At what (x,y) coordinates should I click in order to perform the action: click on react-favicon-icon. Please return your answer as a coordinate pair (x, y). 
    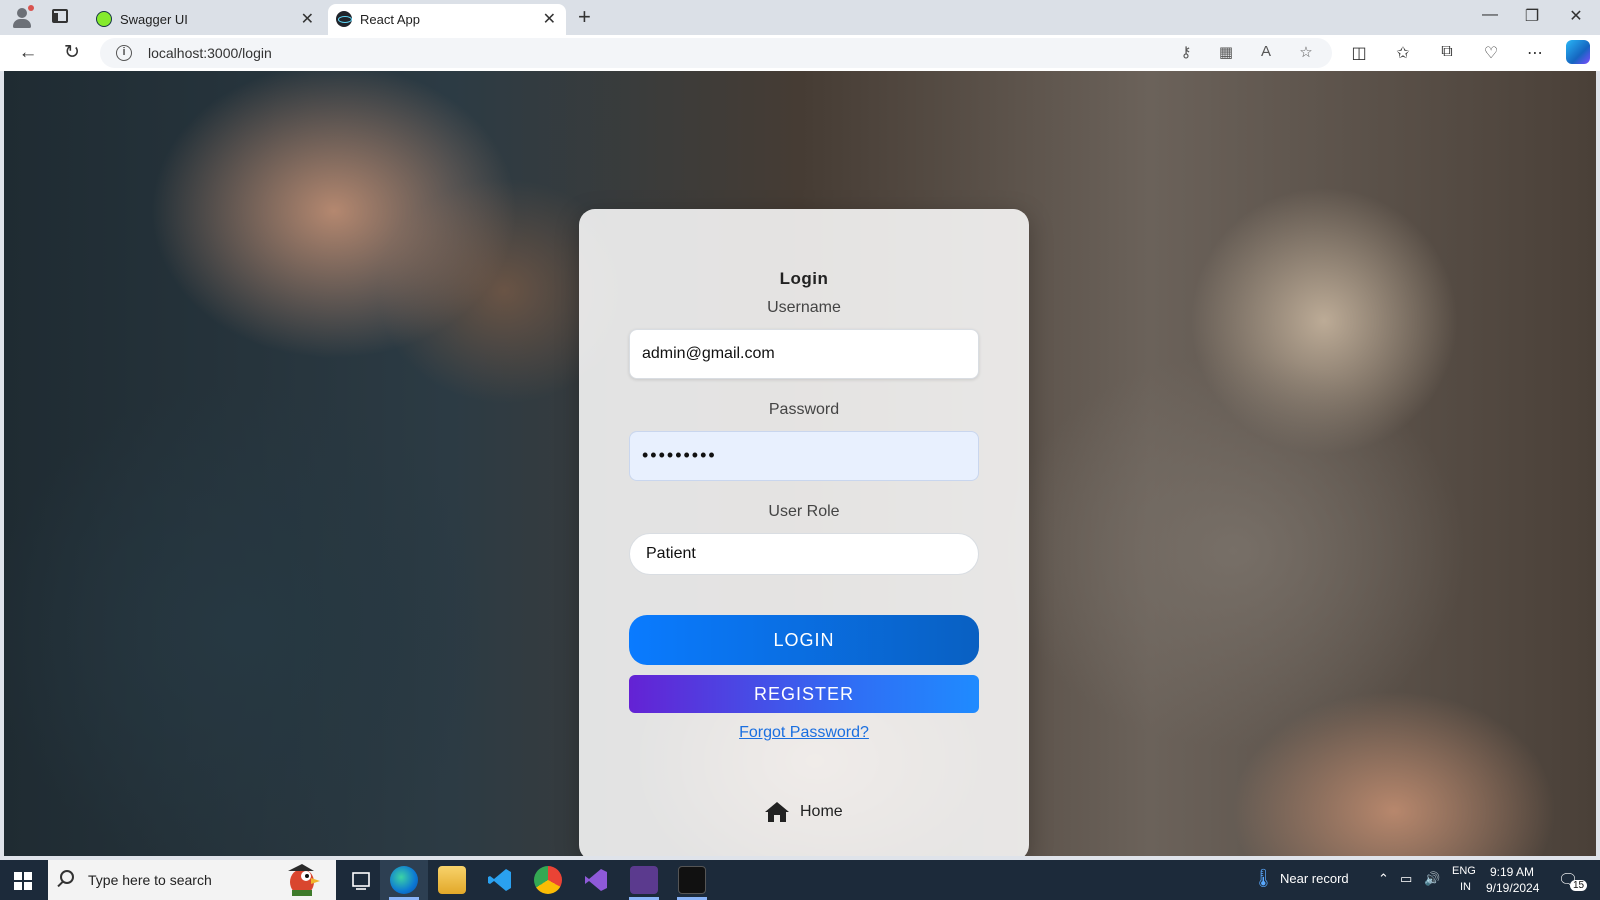
    Looking at the image, I should click on (344, 19).